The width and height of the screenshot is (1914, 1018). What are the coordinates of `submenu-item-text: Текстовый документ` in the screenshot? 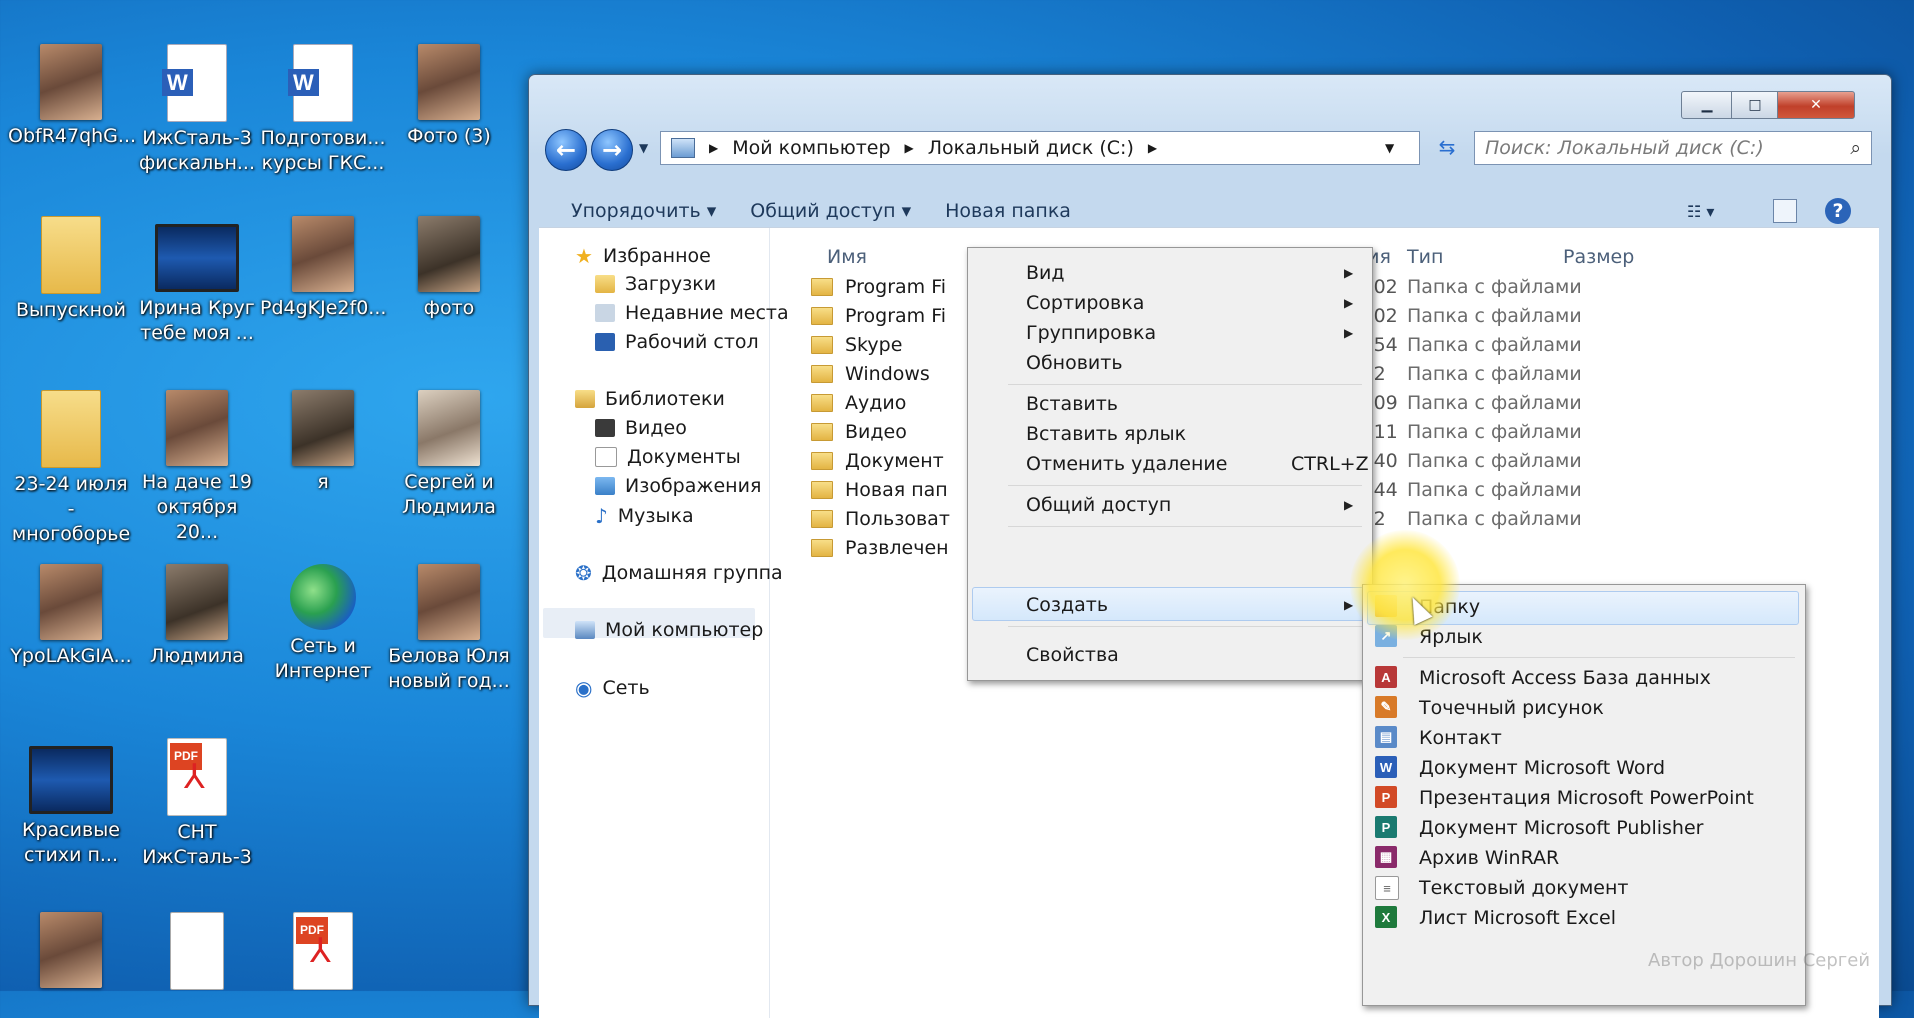 It's located at (1524, 888).